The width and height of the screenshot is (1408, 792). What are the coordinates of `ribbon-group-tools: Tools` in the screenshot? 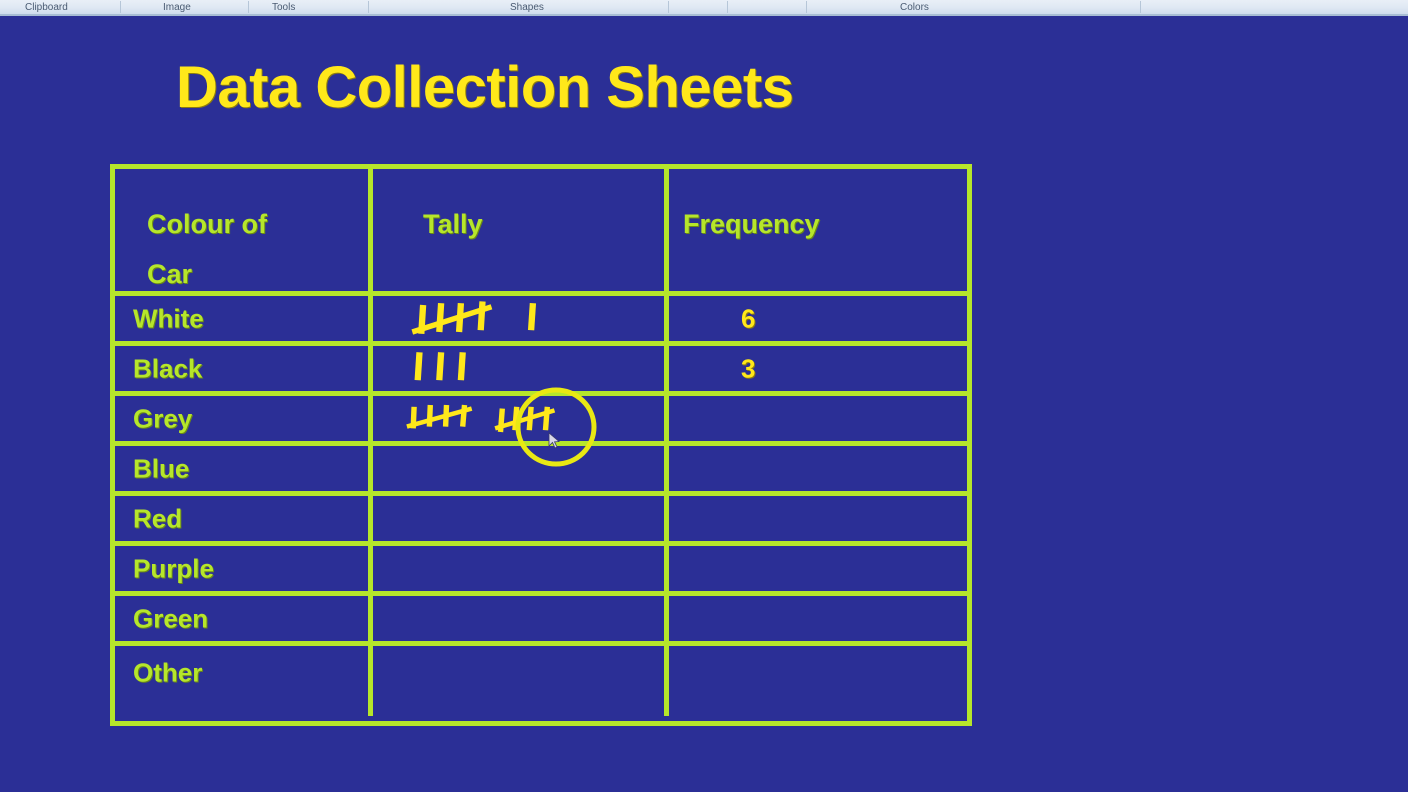 It's located at (283, 7).